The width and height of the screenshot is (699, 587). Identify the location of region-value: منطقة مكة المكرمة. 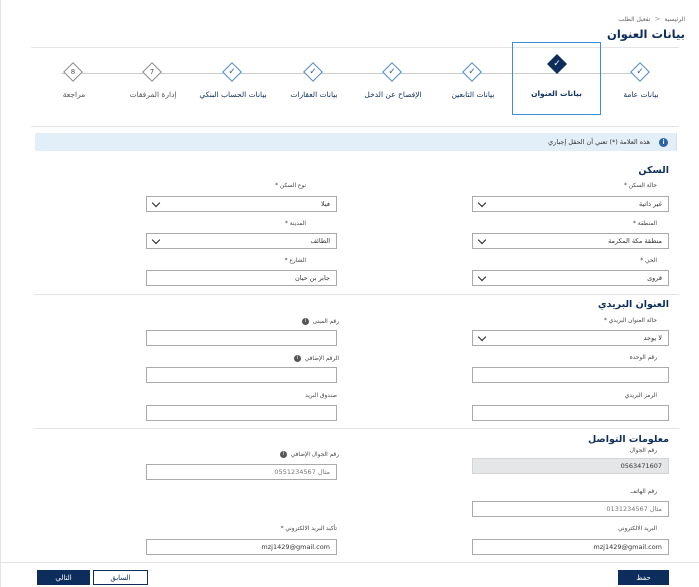
(635, 241).